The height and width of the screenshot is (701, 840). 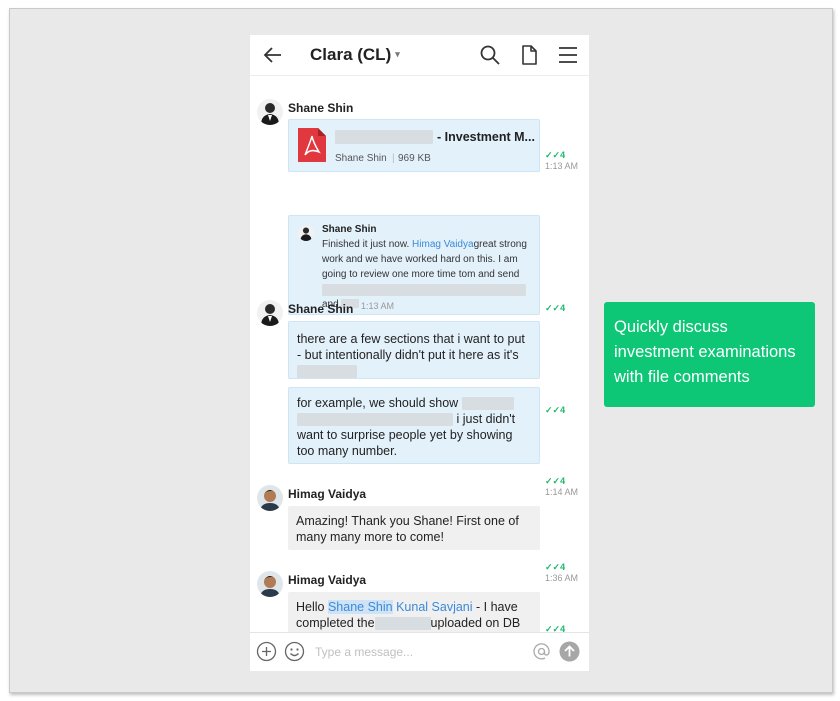 What do you see at coordinates (682, 377) in the screenshot?
I see `callout-line: with file comments` at bounding box center [682, 377].